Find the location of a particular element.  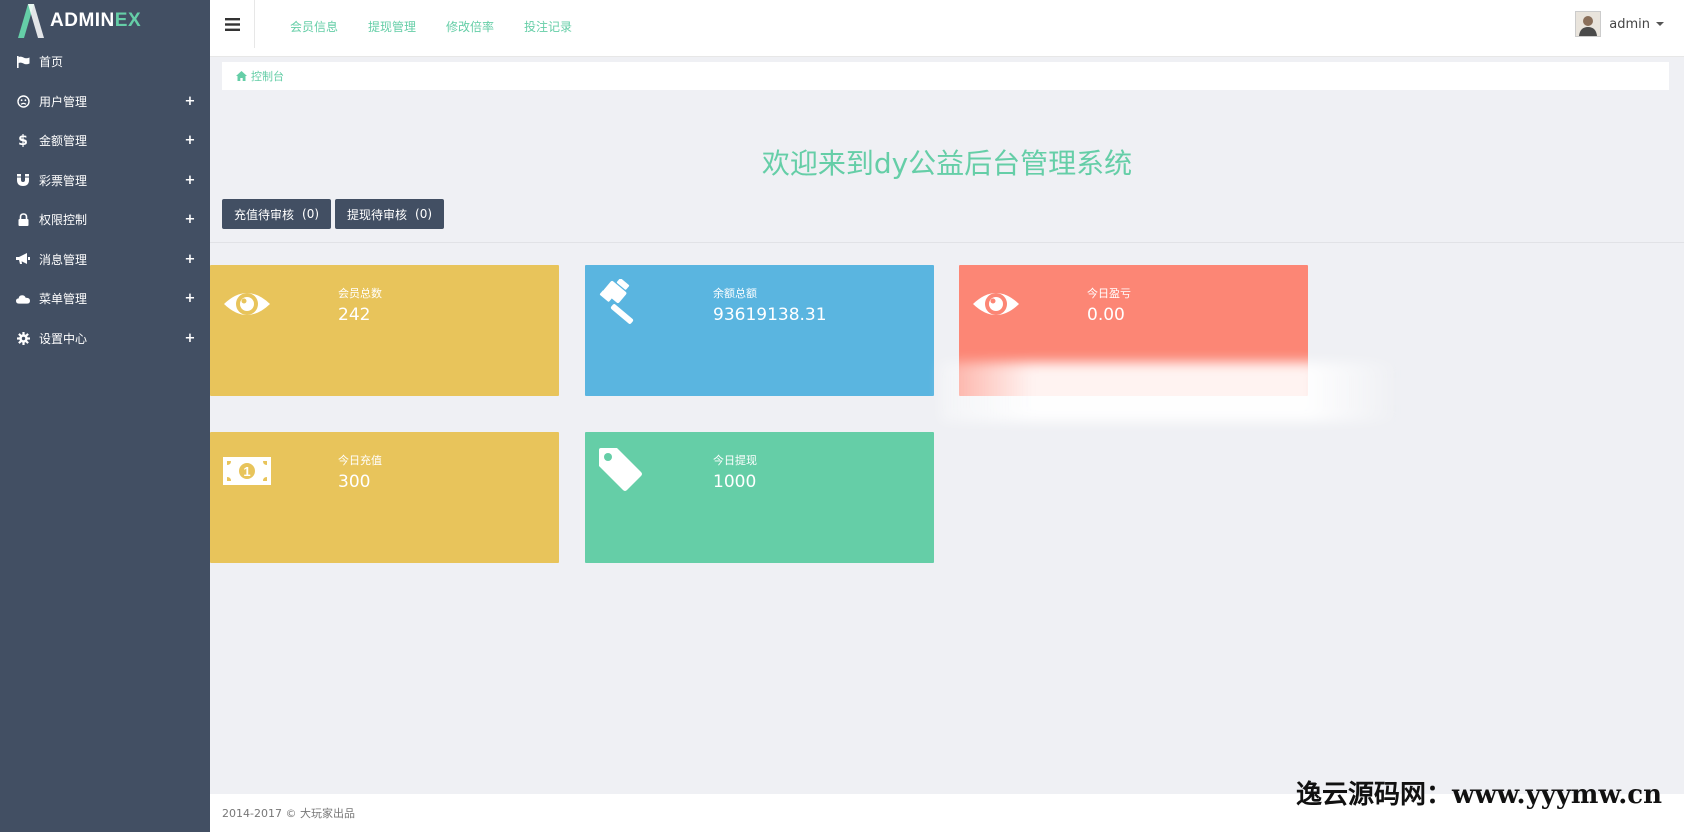

logo-mark-icon is located at coordinates (31, 21).